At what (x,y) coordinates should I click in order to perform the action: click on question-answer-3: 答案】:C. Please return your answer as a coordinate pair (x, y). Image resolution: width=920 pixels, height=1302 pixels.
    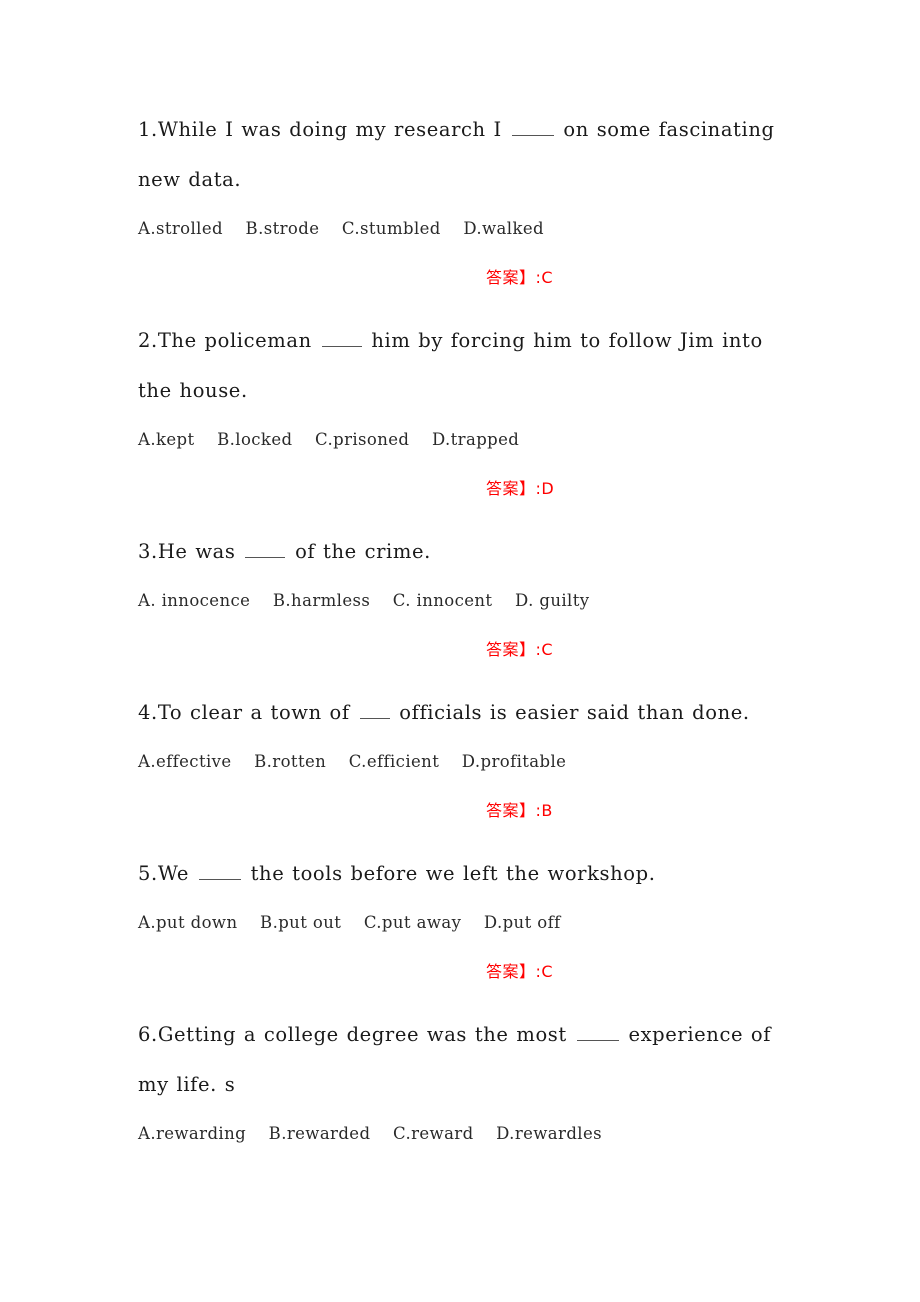
    Looking at the image, I should click on (520, 649).